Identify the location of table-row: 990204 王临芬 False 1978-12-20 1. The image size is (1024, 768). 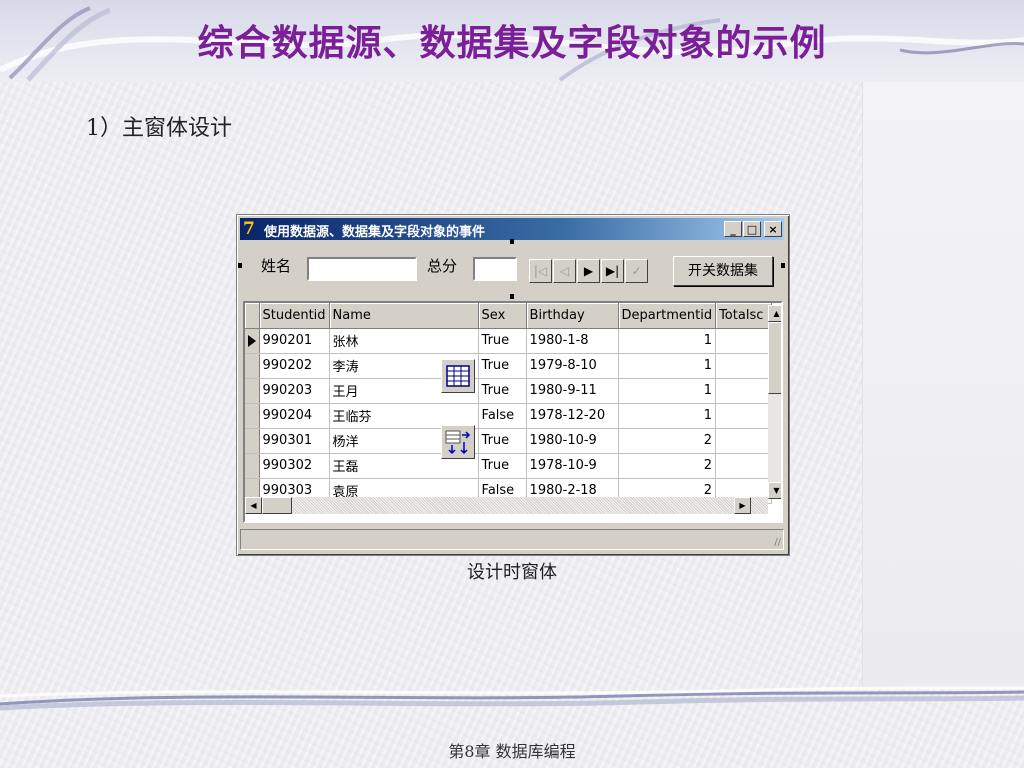
(509, 416).